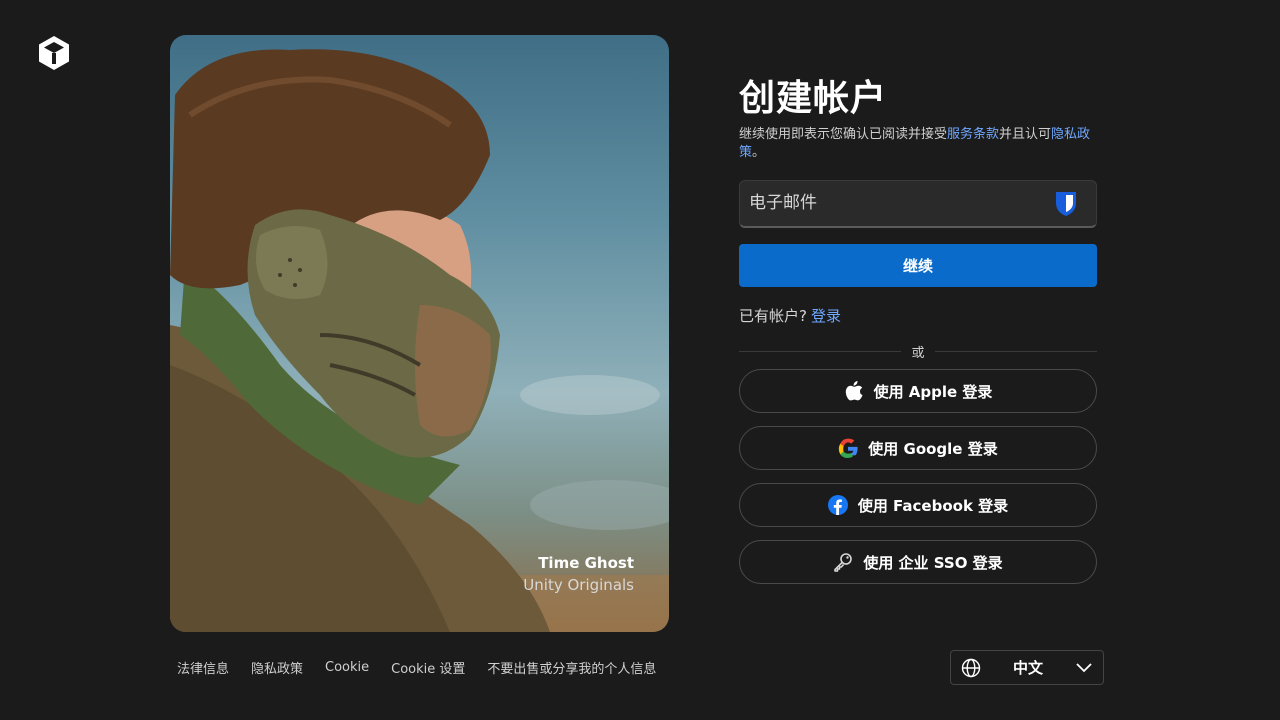 This screenshot has height=720, width=1280. I want to click on bitwarden-shield-icon, so click(1066, 204).